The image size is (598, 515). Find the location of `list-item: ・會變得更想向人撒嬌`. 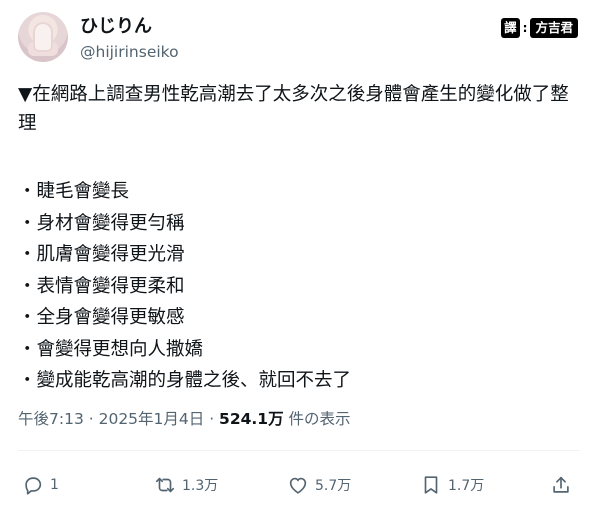

list-item: ・會變得更想向人撒嬌 is located at coordinates (111, 349).